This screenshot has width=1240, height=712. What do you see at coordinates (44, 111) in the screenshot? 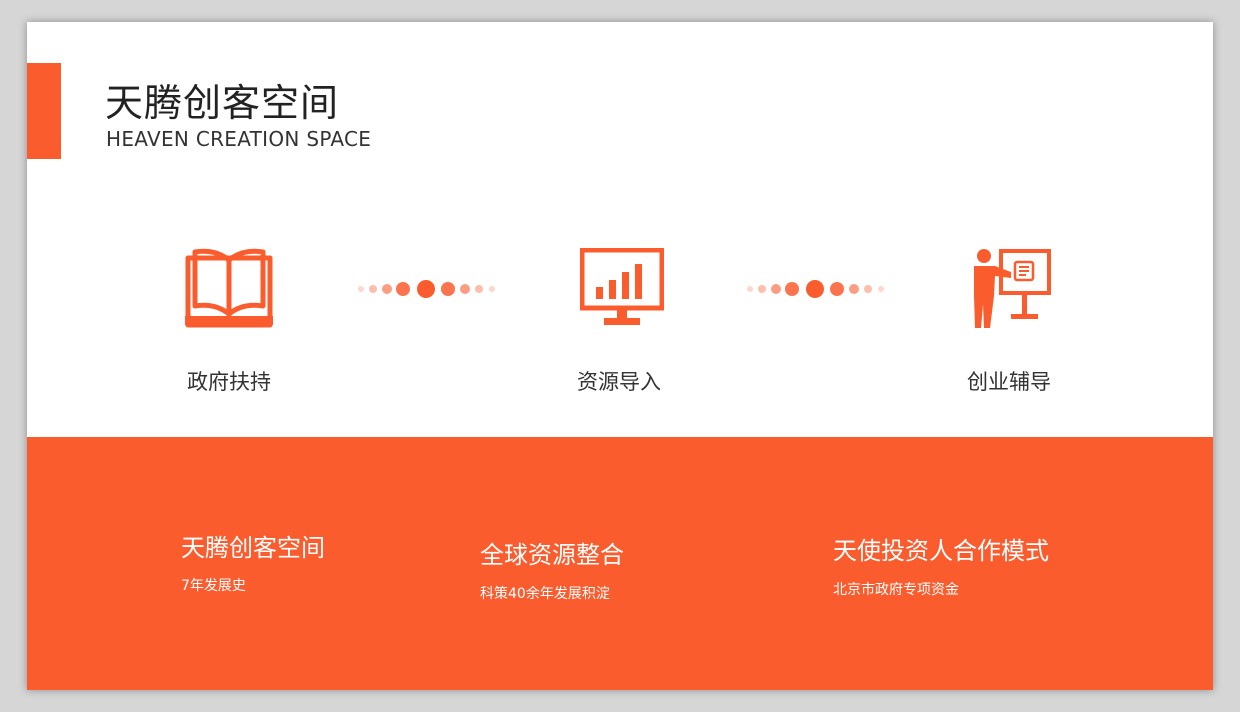
I see `accent-bar` at bounding box center [44, 111].